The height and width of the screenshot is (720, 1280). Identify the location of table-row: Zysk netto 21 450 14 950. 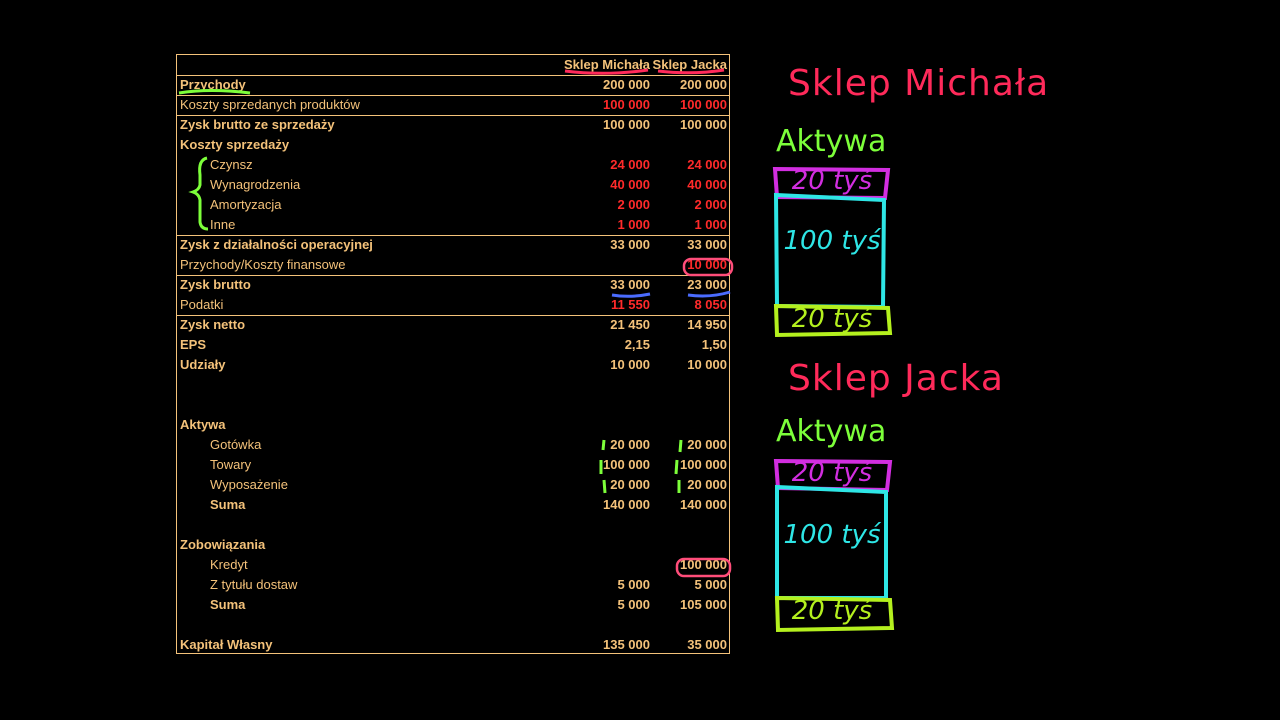
(453, 325).